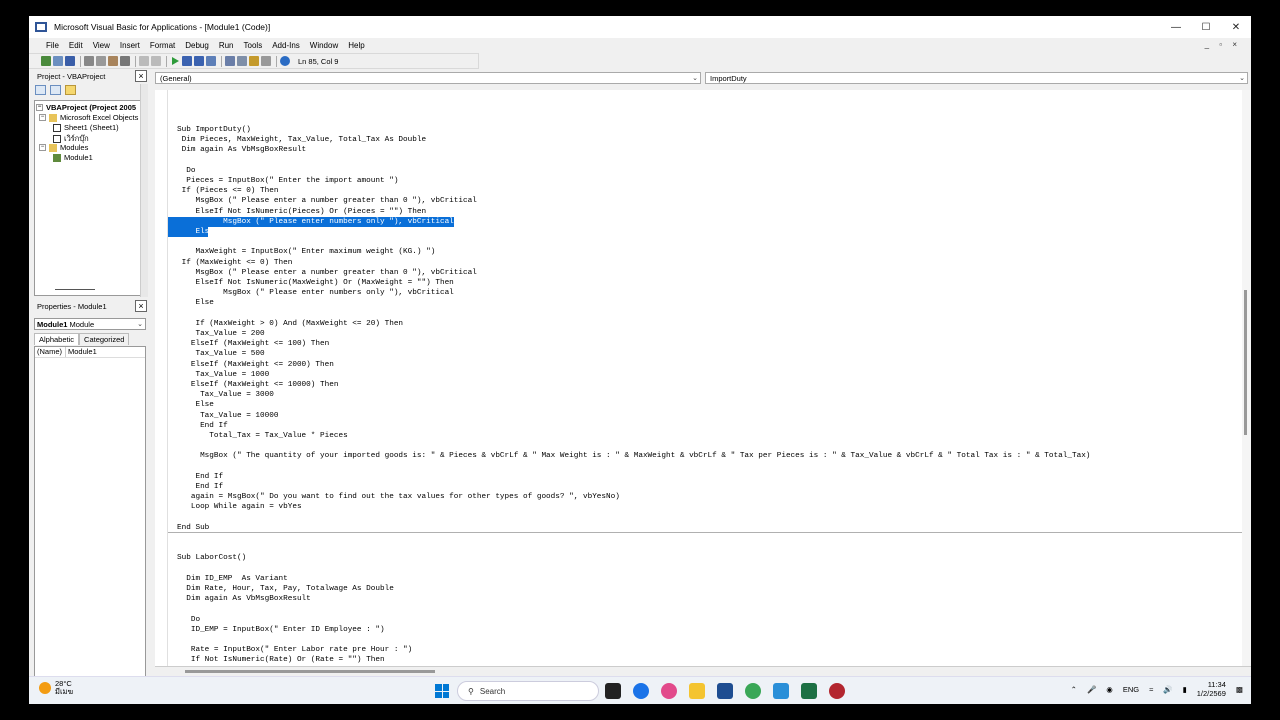  Describe the element at coordinates (235, 263) in the screenshot. I see `code-line: If (MaxWeight <= 0) Then` at that location.